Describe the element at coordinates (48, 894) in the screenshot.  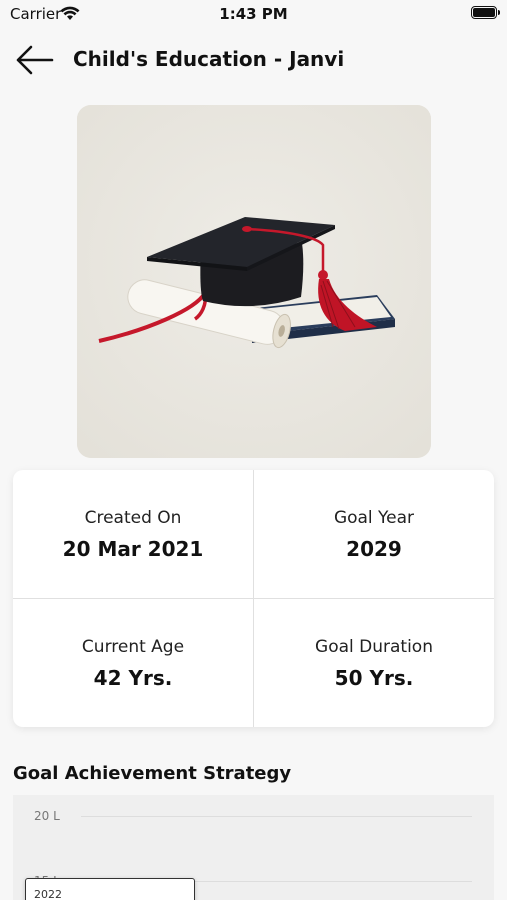
I see `tooltip-year: 2022` at that location.